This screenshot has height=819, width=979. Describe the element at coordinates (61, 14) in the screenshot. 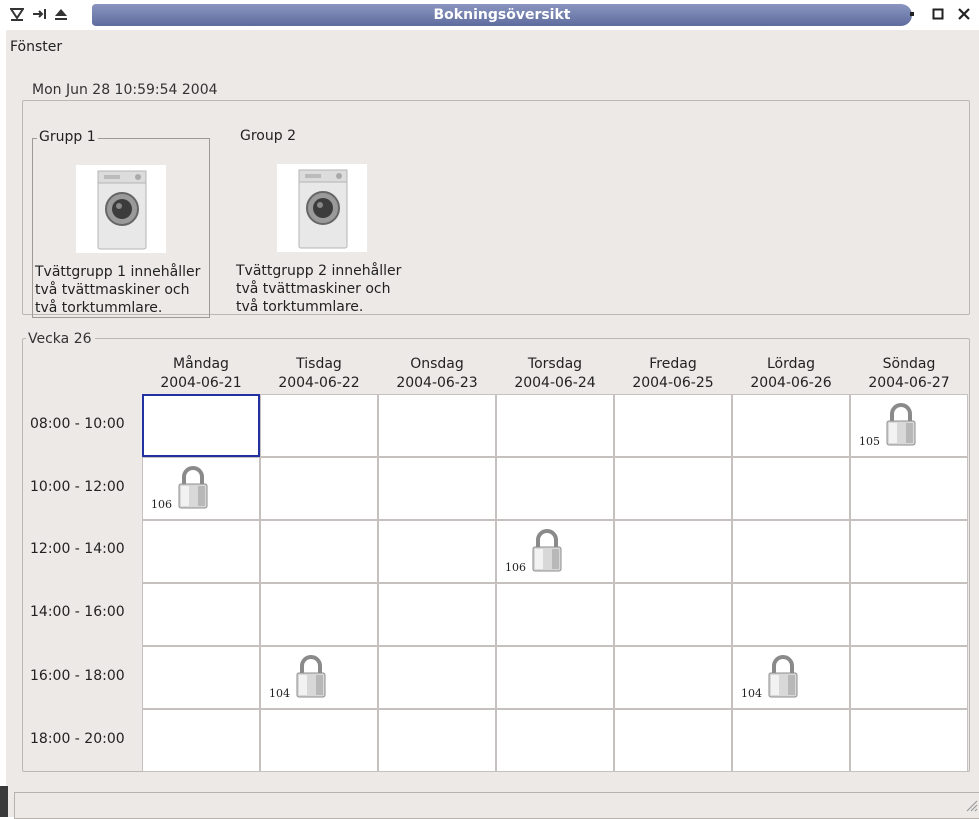

I see `eject-icon` at that location.